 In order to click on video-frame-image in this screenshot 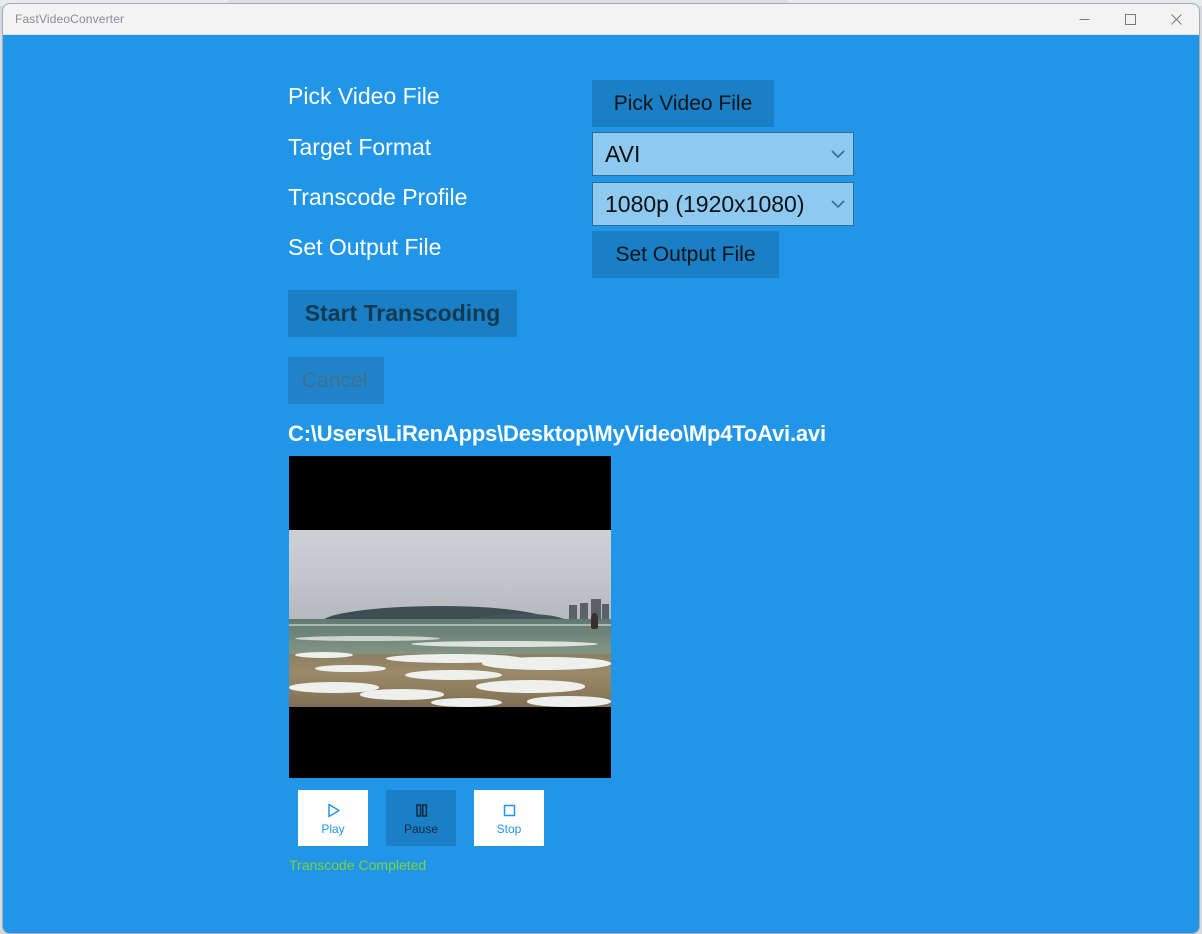, I will do `click(450, 618)`.